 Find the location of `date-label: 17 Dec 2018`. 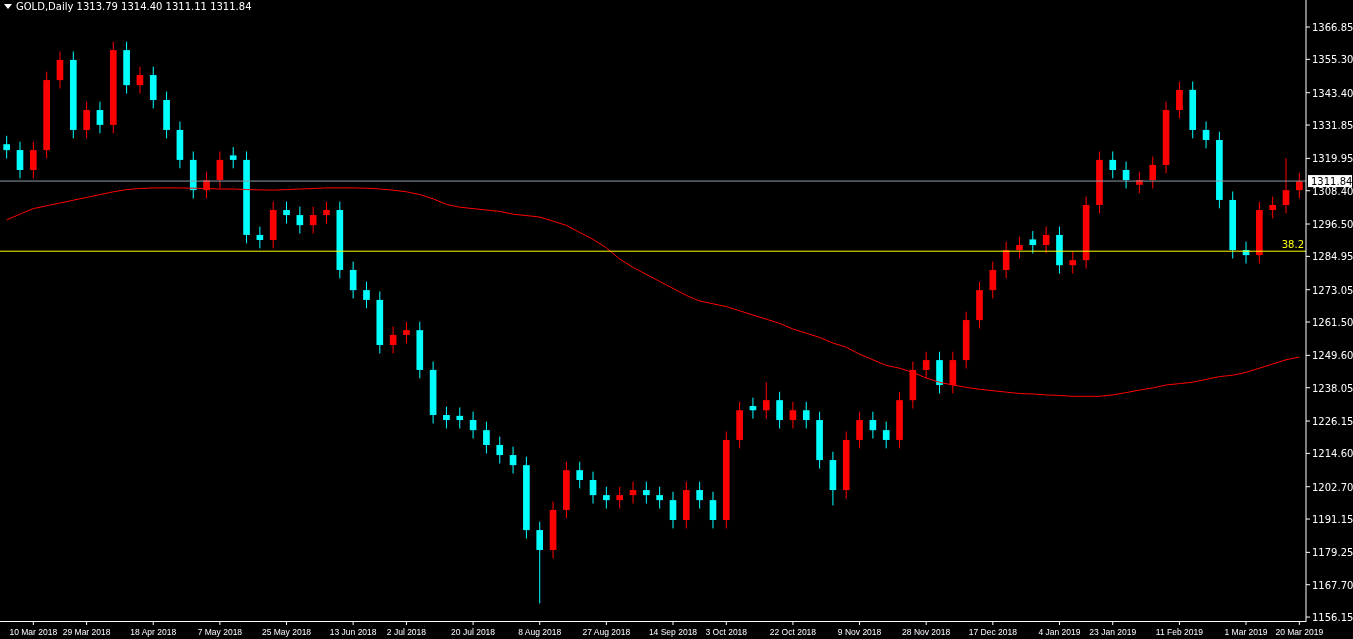

date-label: 17 Dec 2018 is located at coordinates (992, 632).